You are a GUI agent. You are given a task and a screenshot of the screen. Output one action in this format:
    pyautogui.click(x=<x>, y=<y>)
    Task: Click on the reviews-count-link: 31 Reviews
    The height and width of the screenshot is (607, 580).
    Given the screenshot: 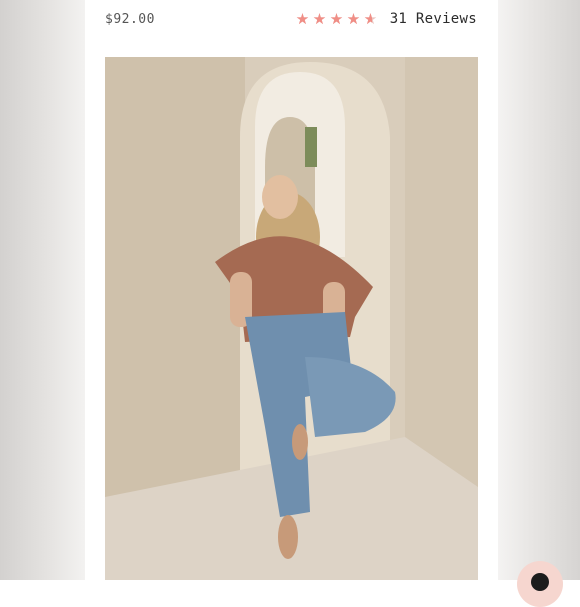 What is the action you would take?
    pyautogui.click(x=433, y=19)
    